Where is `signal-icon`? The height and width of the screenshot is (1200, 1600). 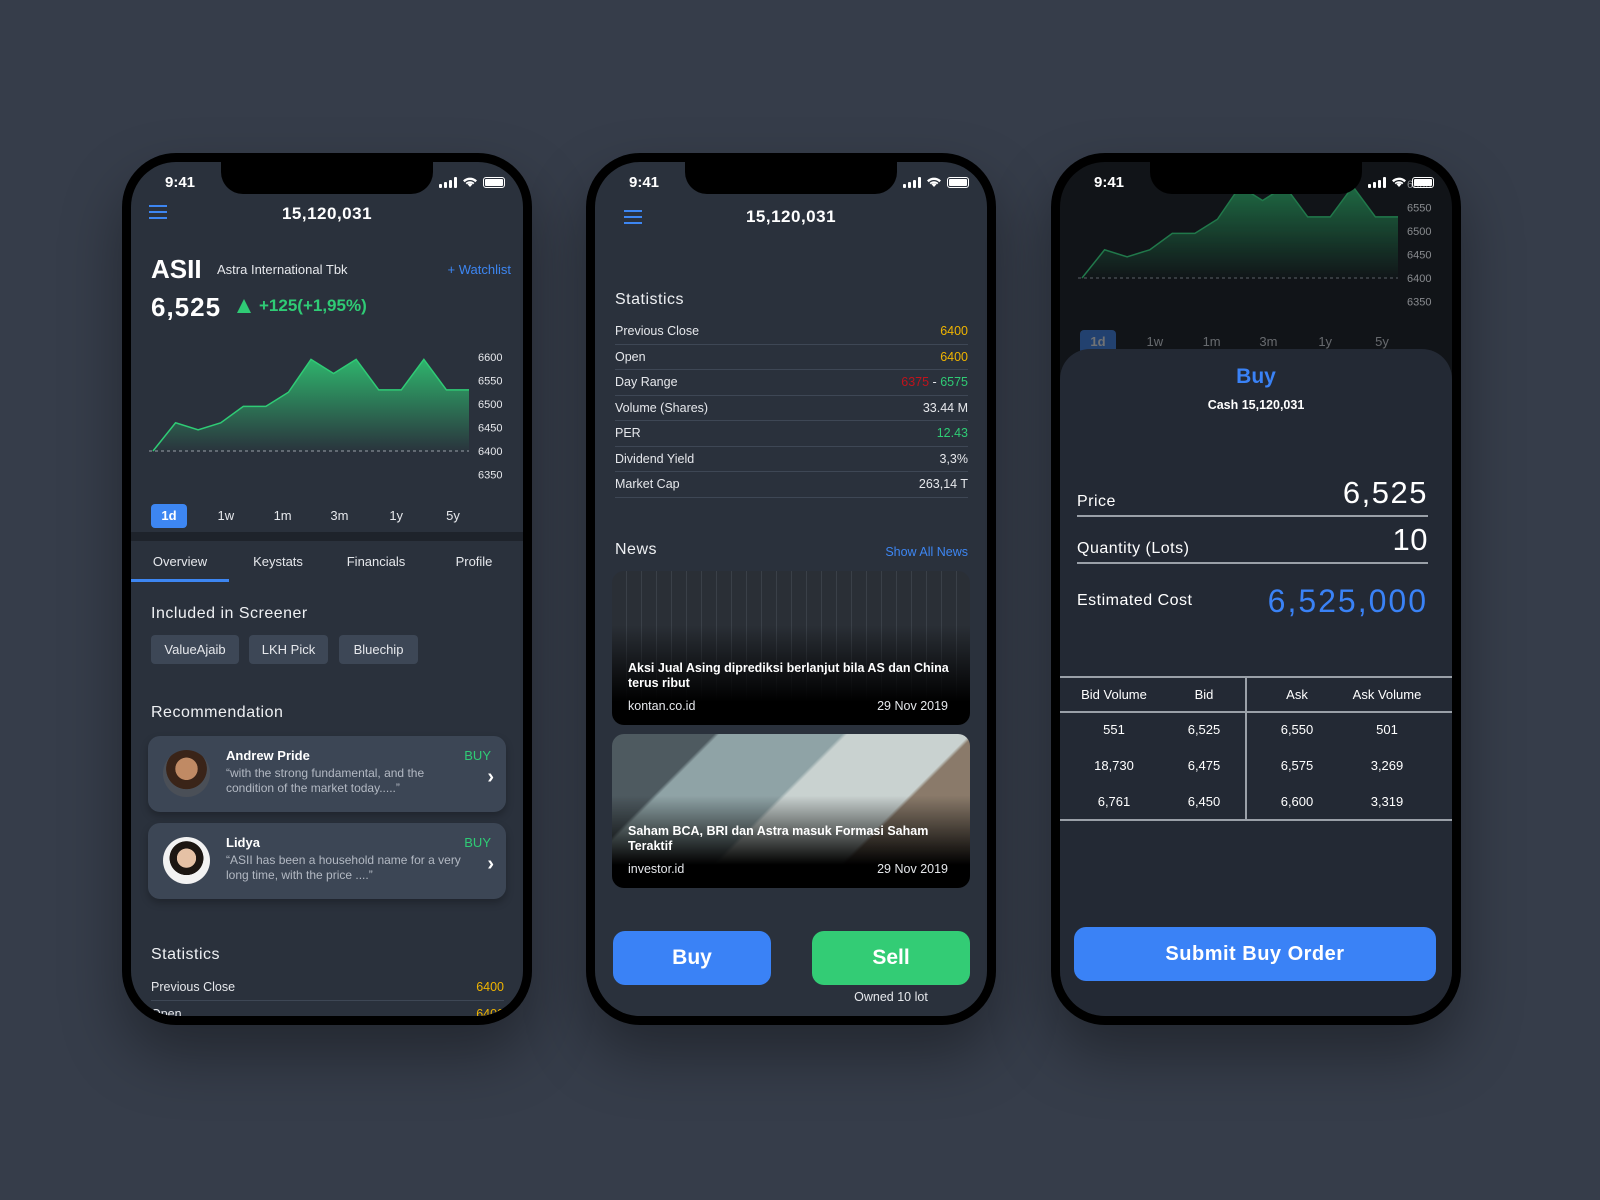
signal-icon is located at coordinates (1377, 182).